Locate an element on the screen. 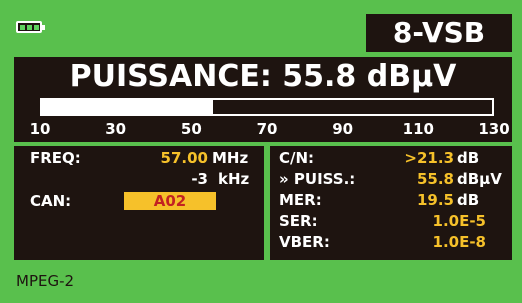  scale-label: 130 is located at coordinates (494, 129).